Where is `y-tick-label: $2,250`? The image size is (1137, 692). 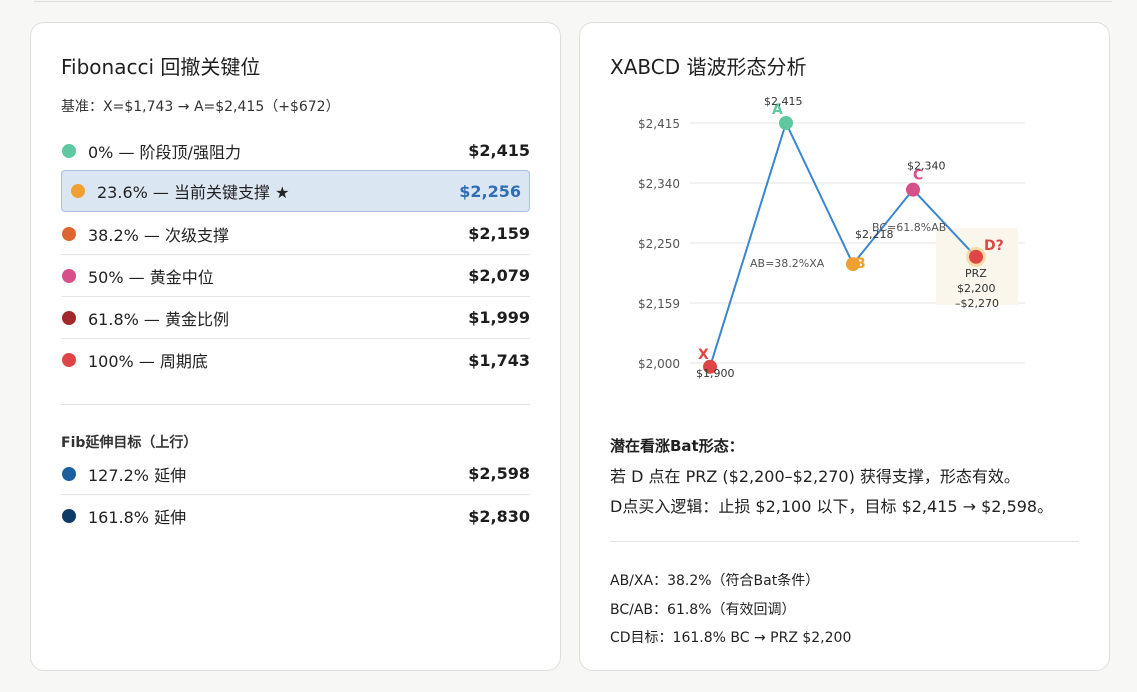
y-tick-label: $2,250 is located at coordinates (659, 244).